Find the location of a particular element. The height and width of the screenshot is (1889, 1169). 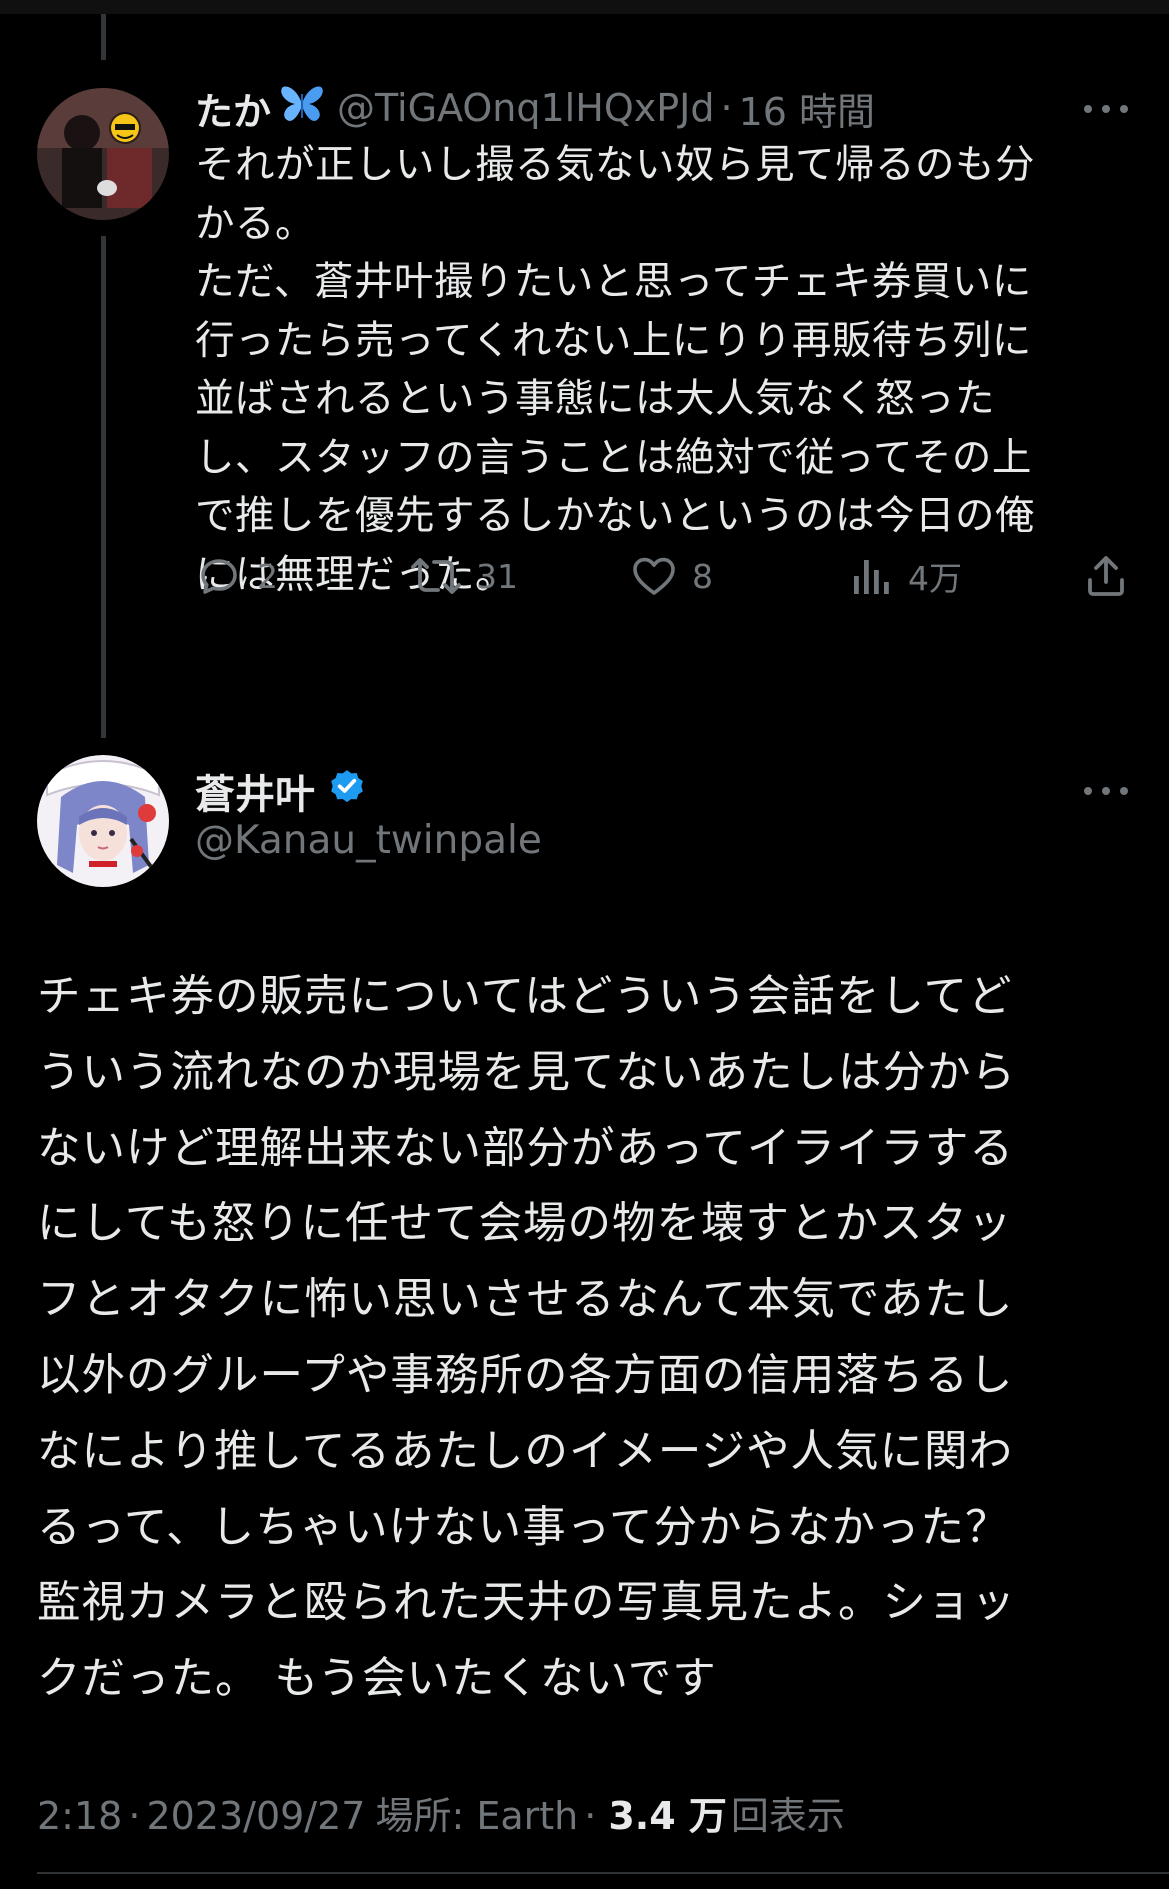

thread-line-top is located at coordinates (103, 37).